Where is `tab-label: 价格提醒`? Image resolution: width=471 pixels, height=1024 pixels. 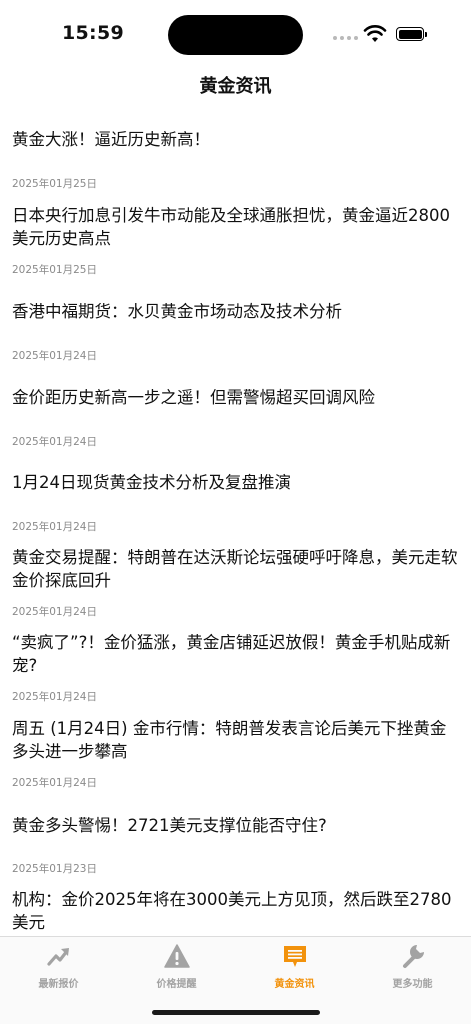
tab-label: 价格提醒 is located at coordinates (176, 984).